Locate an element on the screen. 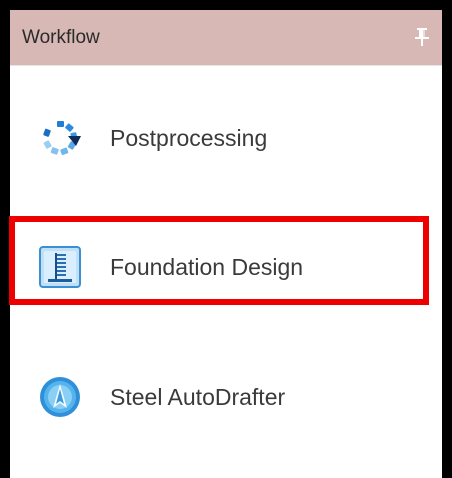 This screenshot has height=478, width=452. postprocessing-icon is located at coordinates (62, 138).